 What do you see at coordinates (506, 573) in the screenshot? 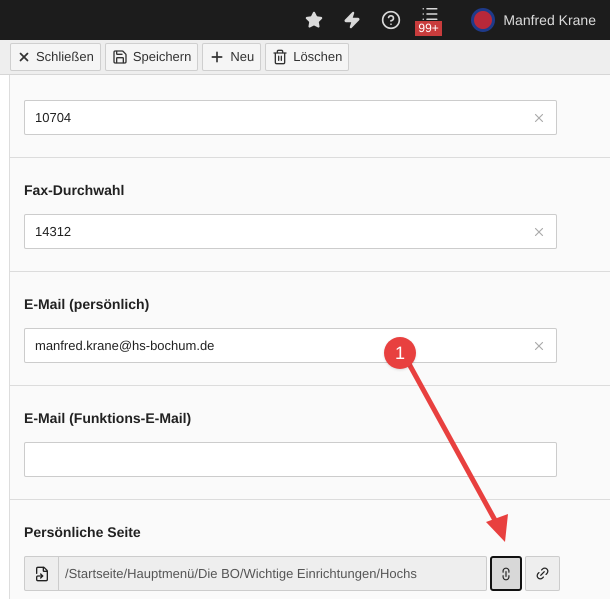
I see `browse-button` at bounding box center [506, 573].